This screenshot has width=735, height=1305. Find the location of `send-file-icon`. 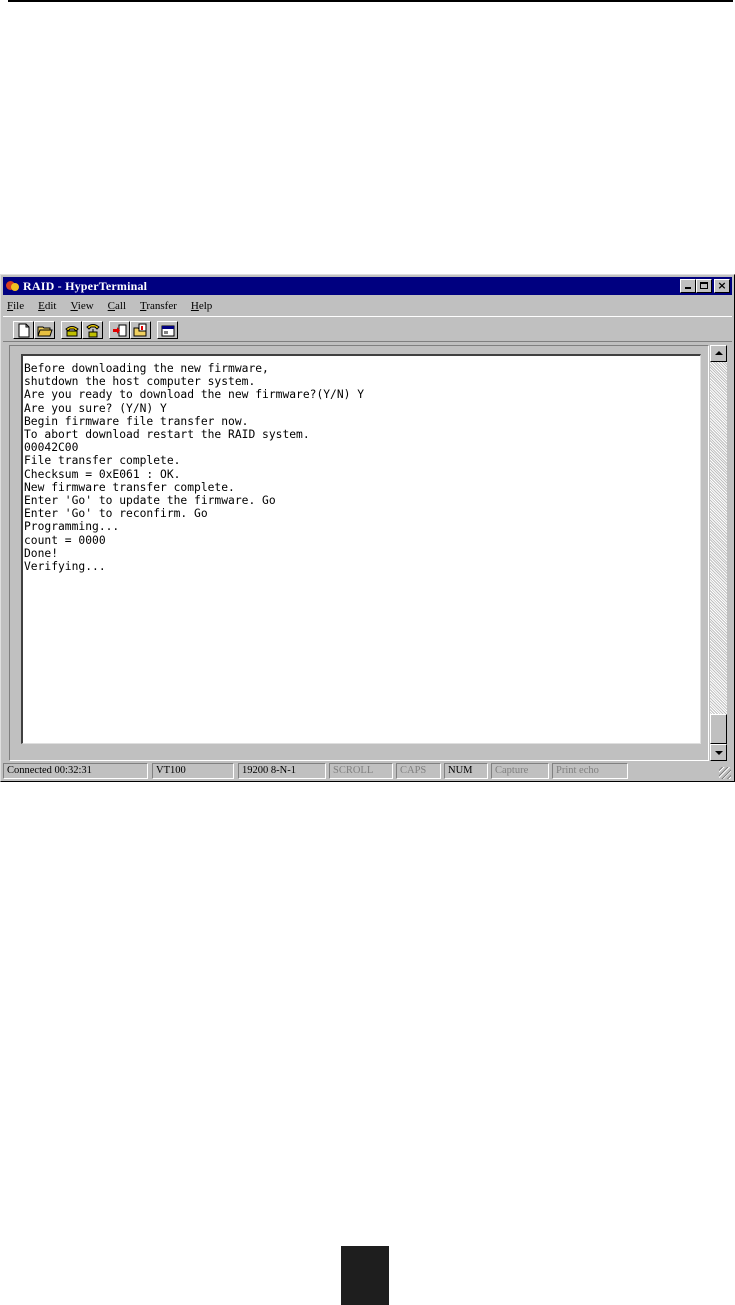

send-file-icon is located at coordinates (120, 330).